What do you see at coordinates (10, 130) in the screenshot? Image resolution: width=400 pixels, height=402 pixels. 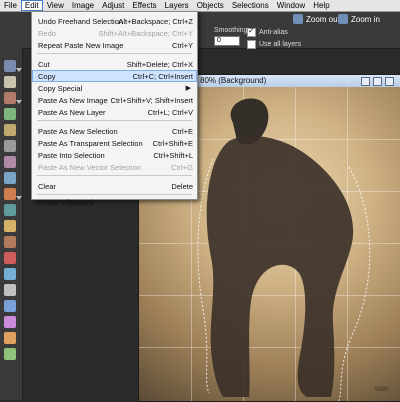 I see `crop-tool-icon` at bounding box center [10, 130].